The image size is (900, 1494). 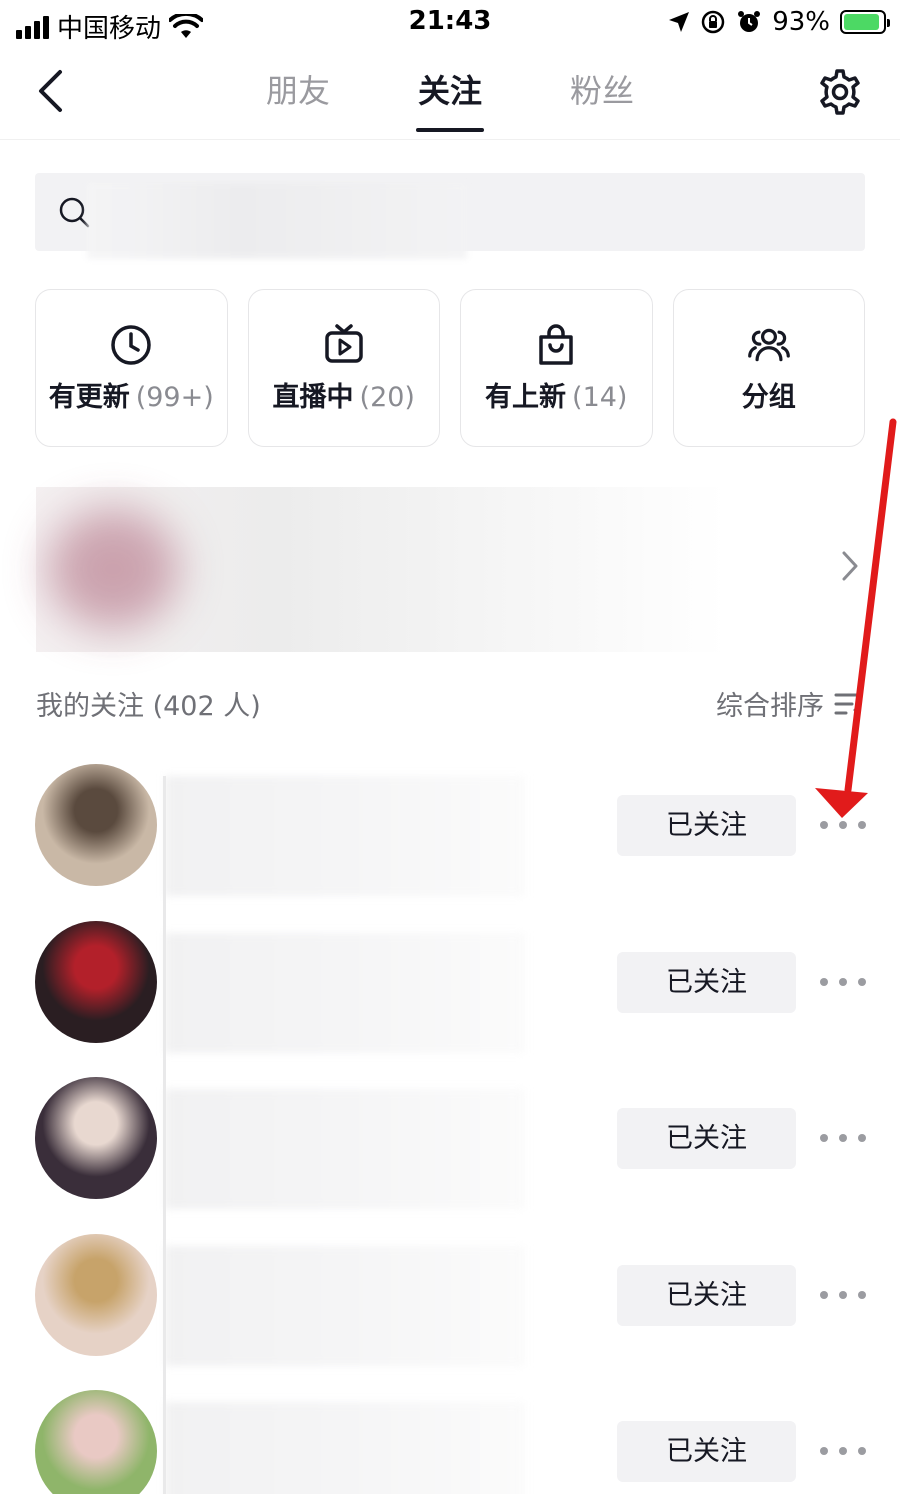 I want to click on card-count: (14), so click(x=600, y=397).